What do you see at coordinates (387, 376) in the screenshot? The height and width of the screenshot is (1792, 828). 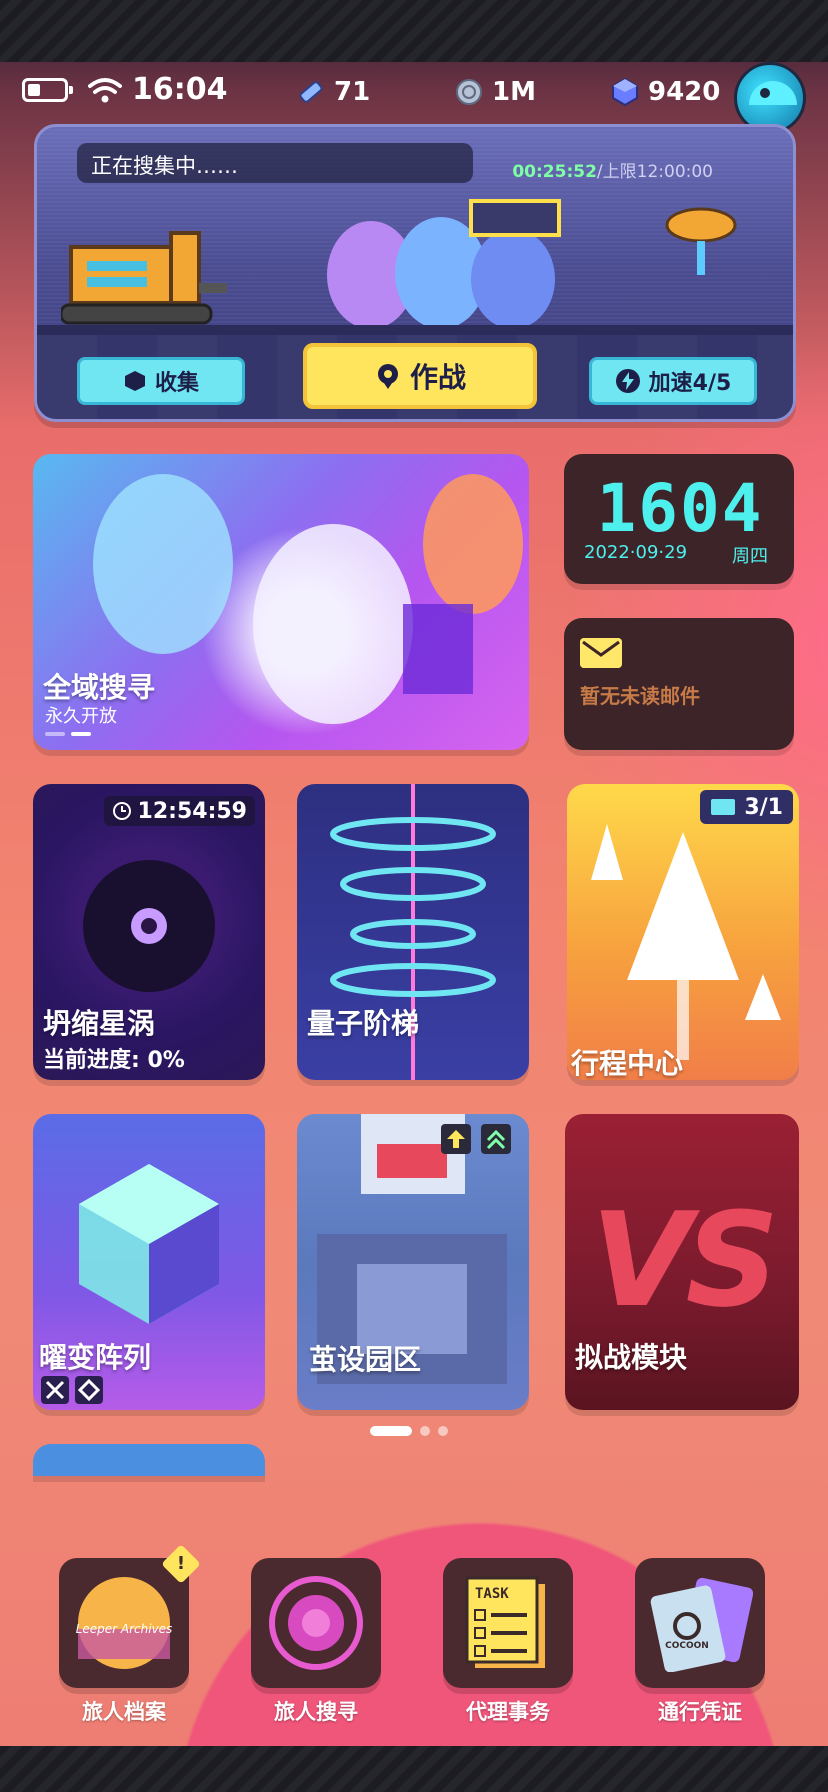 I see `location-pin-icon` at bounding box center [387, 376].